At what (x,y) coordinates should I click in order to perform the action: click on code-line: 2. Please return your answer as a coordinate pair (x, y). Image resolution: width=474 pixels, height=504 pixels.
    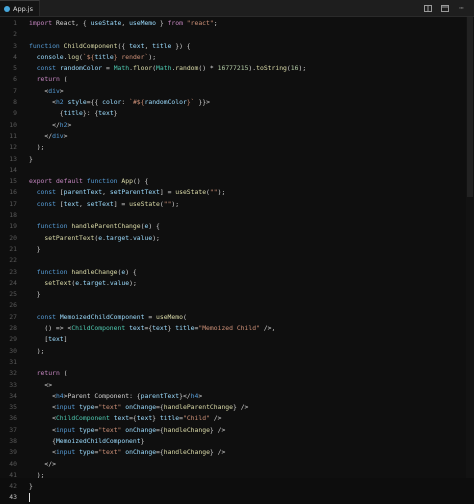
    Looking at the image, I should click on (237, 34).